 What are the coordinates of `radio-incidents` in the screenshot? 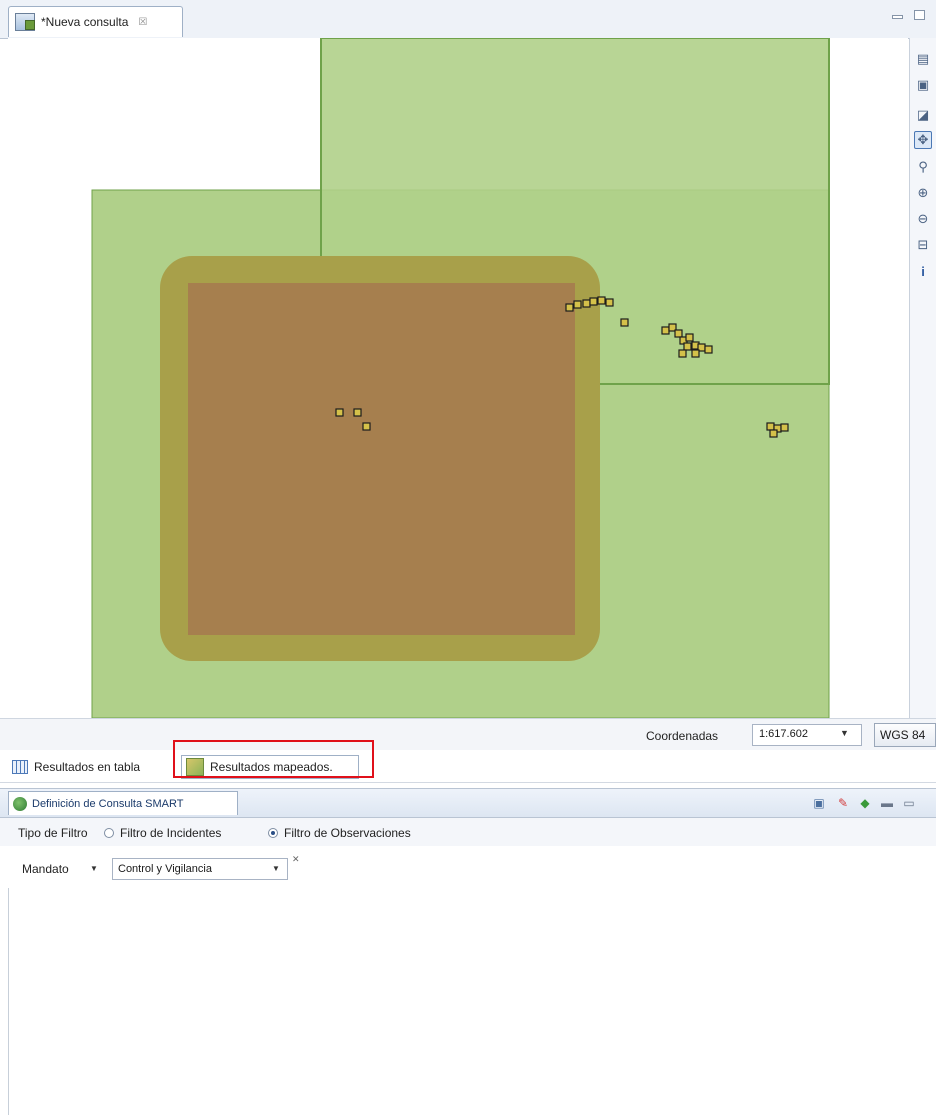 It's located at (109, 833).